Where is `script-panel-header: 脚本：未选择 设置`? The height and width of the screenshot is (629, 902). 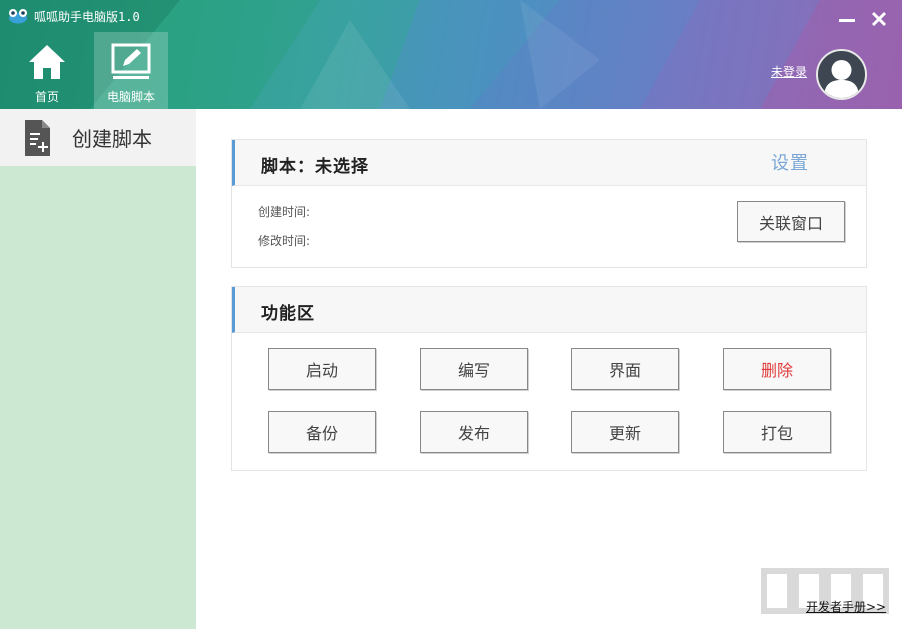 script-panel-header: 脚本：未选择 设置 is located at coordinates (549, 163).